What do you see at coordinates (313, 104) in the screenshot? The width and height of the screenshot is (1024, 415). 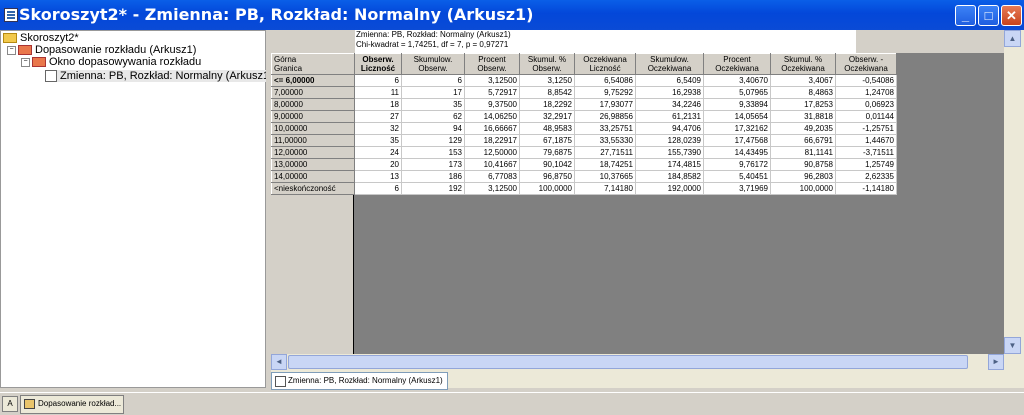 I see `row-label: 8,00000` at bounding box center [313, 104].